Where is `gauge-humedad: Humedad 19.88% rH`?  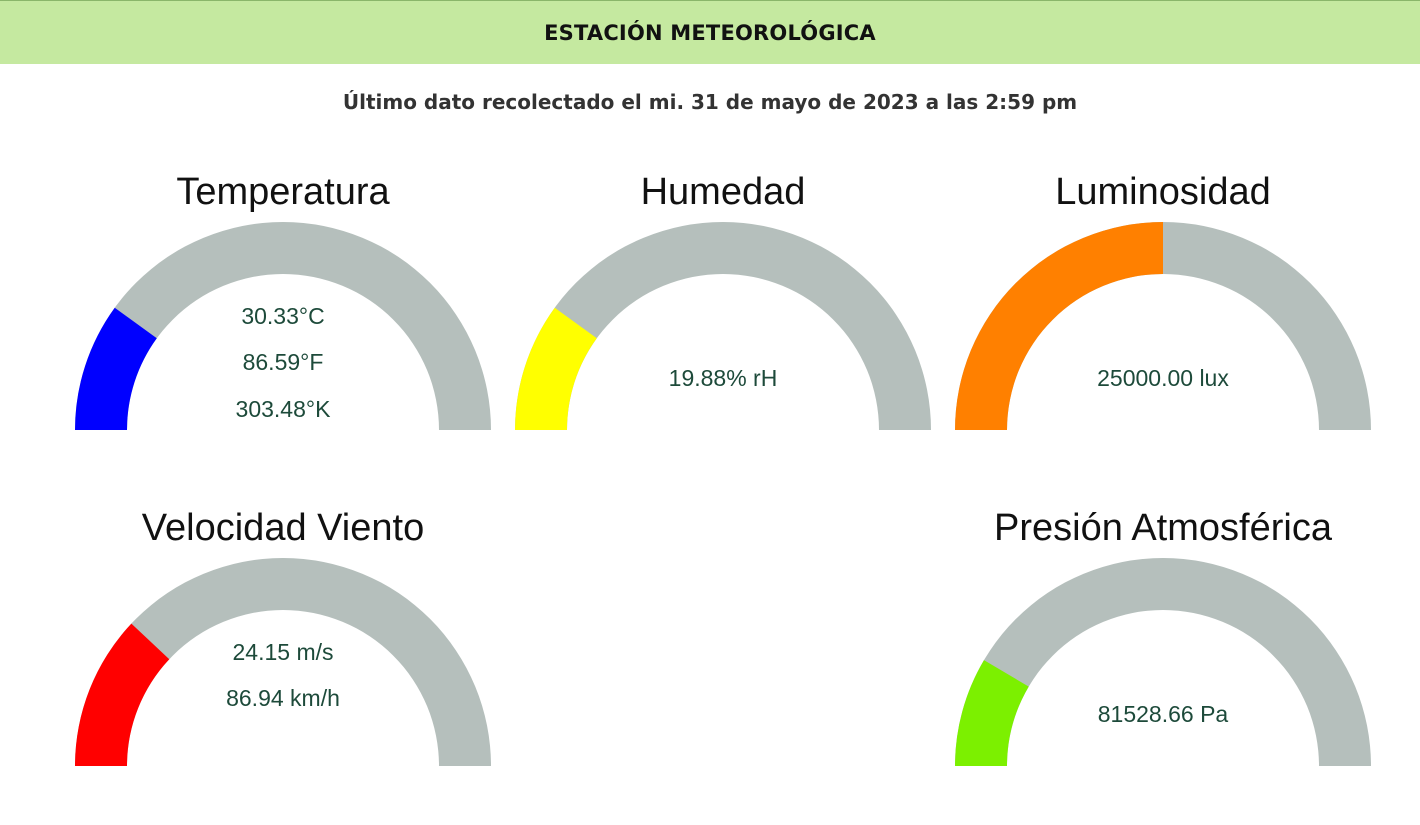
gauge-humedad: Humedad 19.88% rH is located at coordinates (723, 315).